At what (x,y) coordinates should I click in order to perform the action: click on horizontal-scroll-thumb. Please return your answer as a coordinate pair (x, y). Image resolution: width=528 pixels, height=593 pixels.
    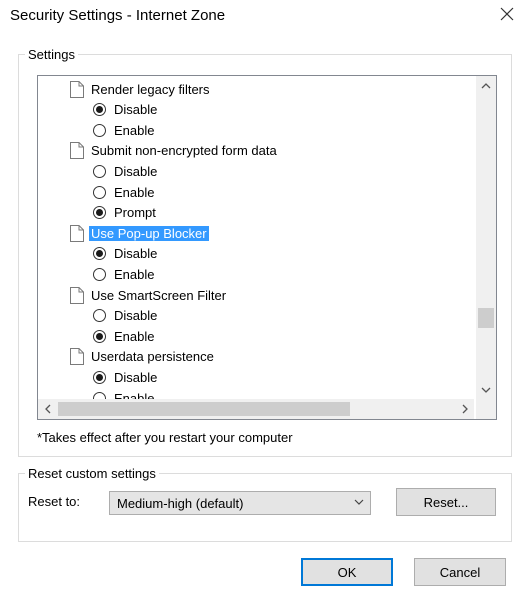
    Looking at the image, I should click on (204, 409).